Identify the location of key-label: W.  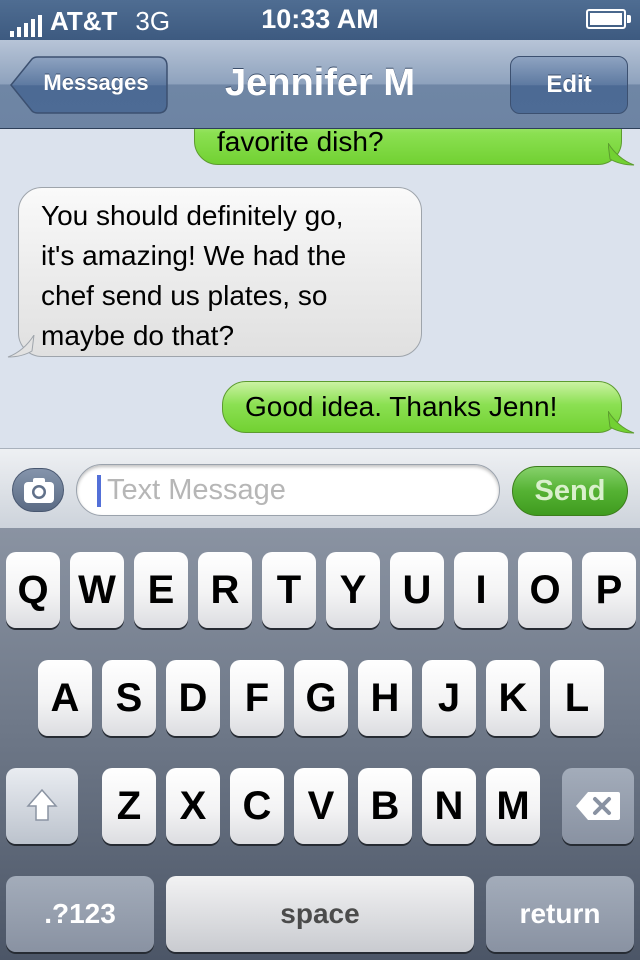
(97, 590).